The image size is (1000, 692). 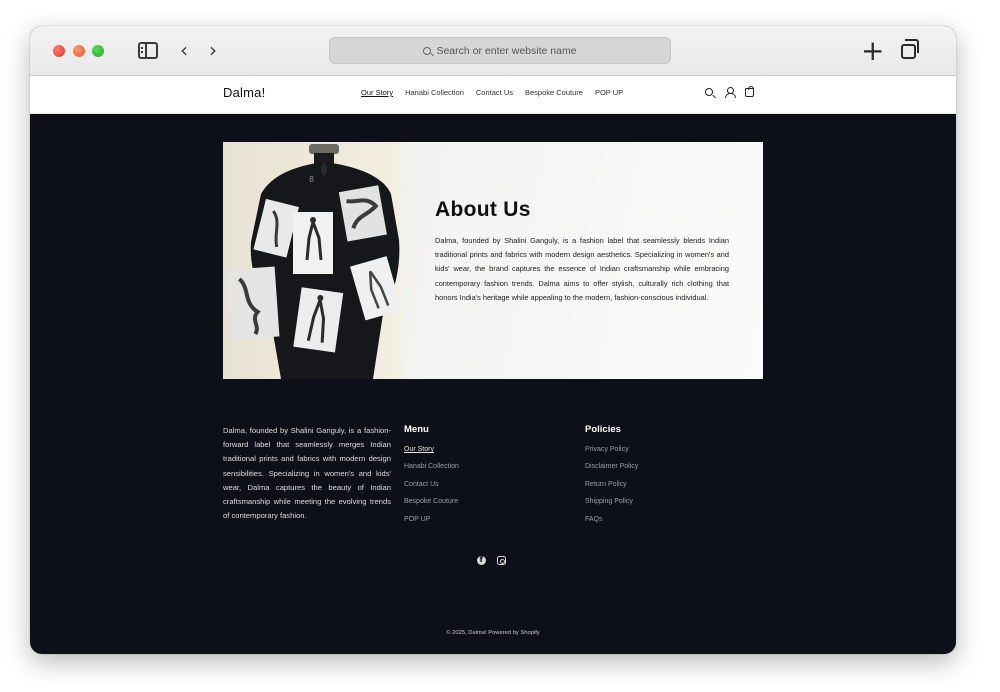 What do you see at coordinates (431, 489) in the screenshot?
I see `footer-link-contact-us: Contact Us` at bounding box center [431, 489].